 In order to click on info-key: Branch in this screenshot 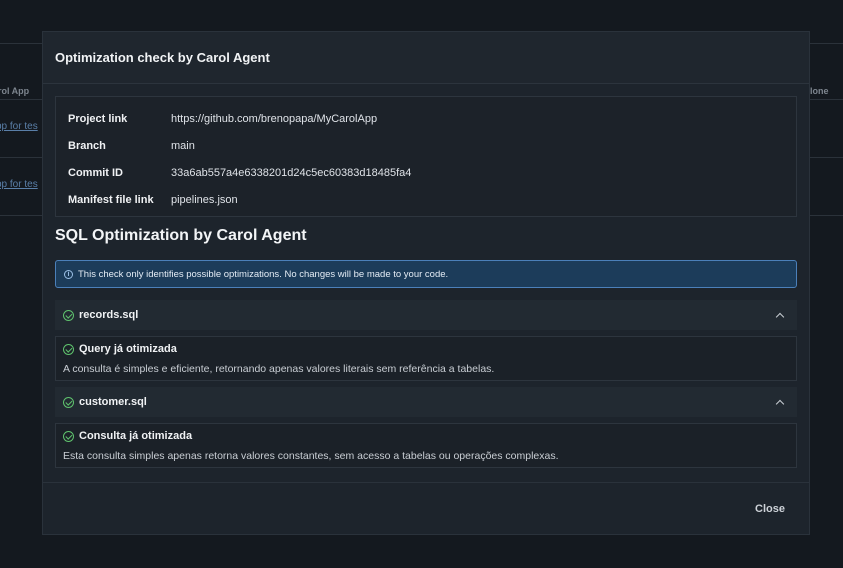, I will do `click(87, 145)`.